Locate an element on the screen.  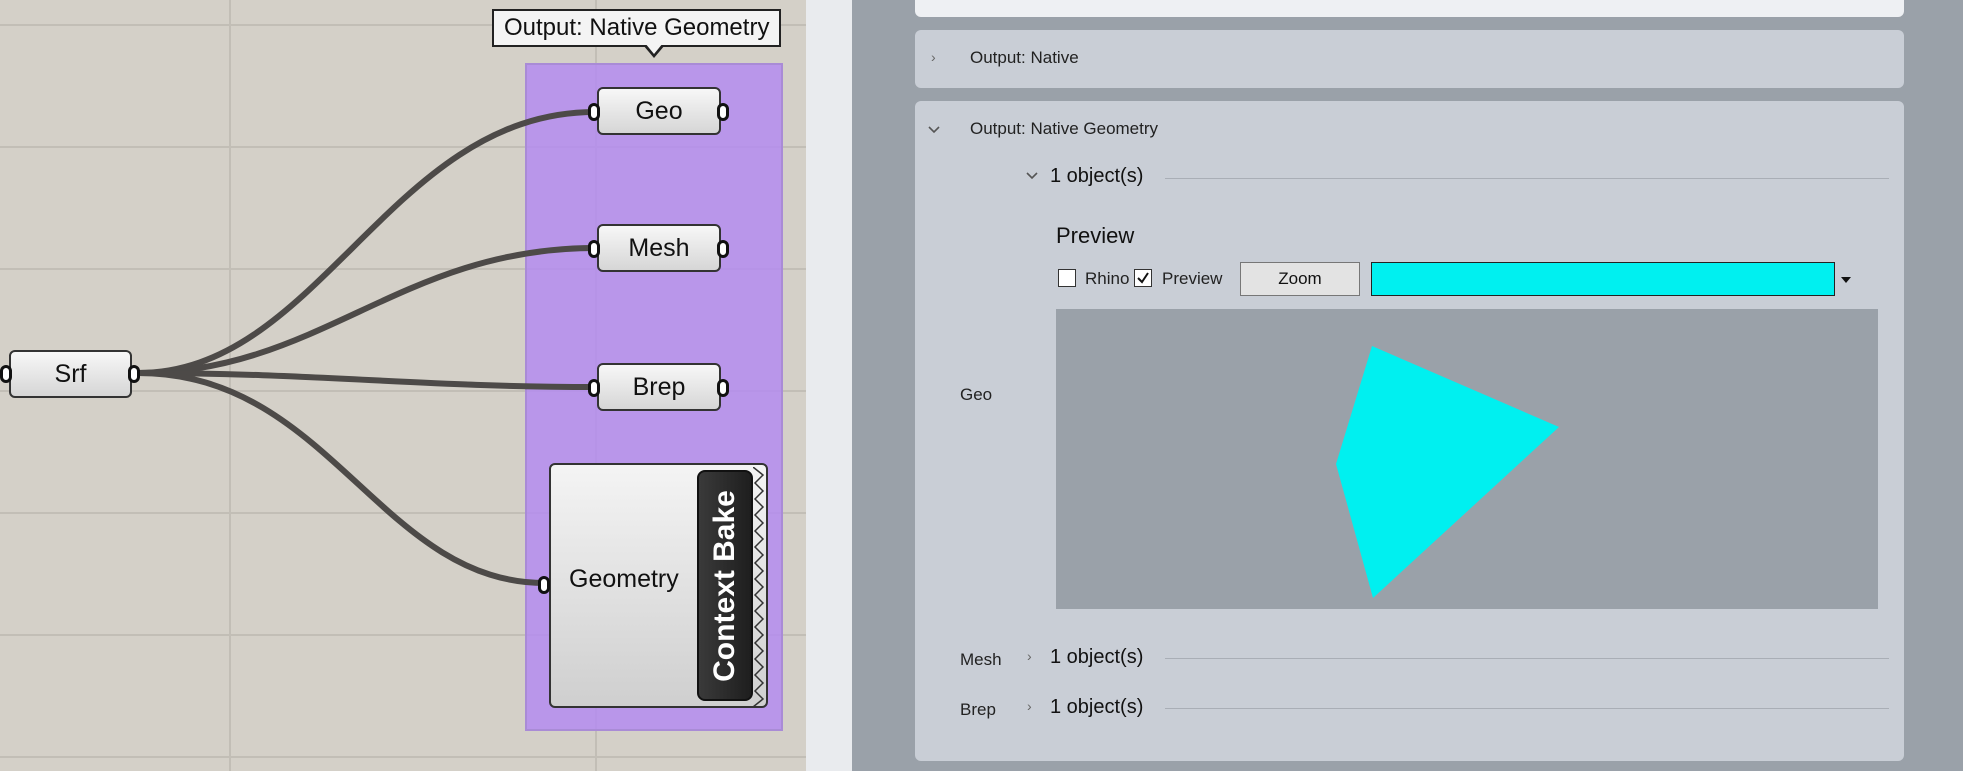
wire-srf-mesh is located at coordinates (366, 310).